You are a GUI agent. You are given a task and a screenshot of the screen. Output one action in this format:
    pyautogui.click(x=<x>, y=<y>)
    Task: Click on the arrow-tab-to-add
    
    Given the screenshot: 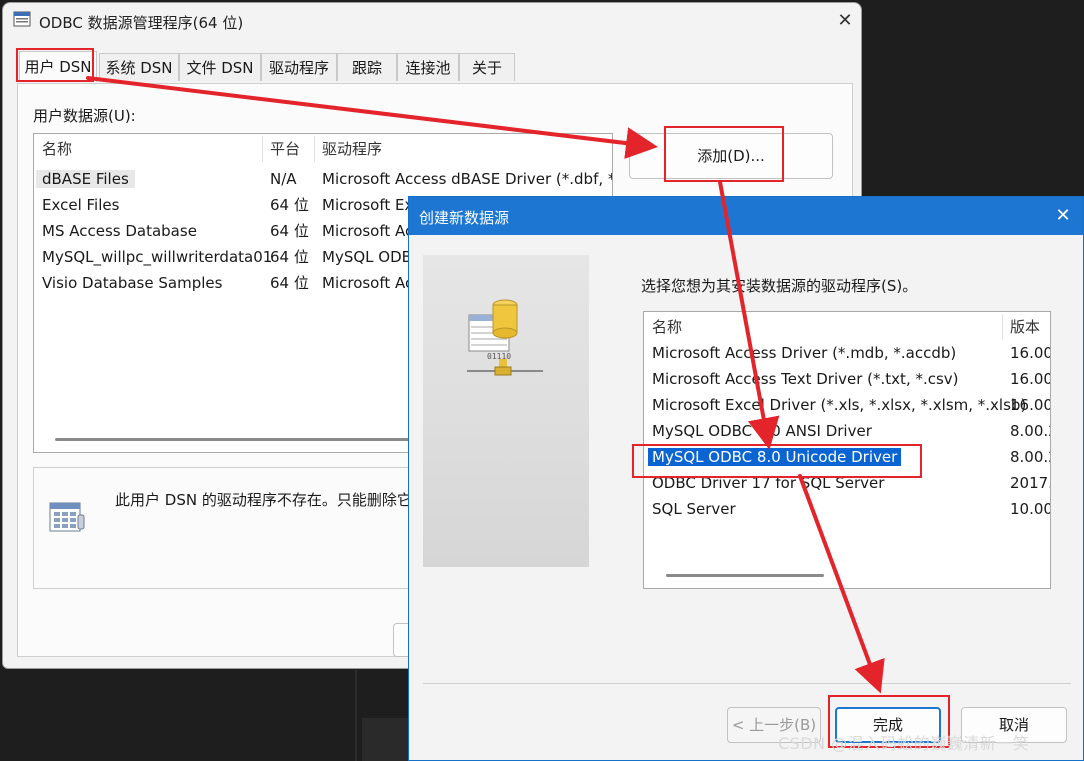 What is the action you would take?
    pyautogui.click(x=372, y=118)
    